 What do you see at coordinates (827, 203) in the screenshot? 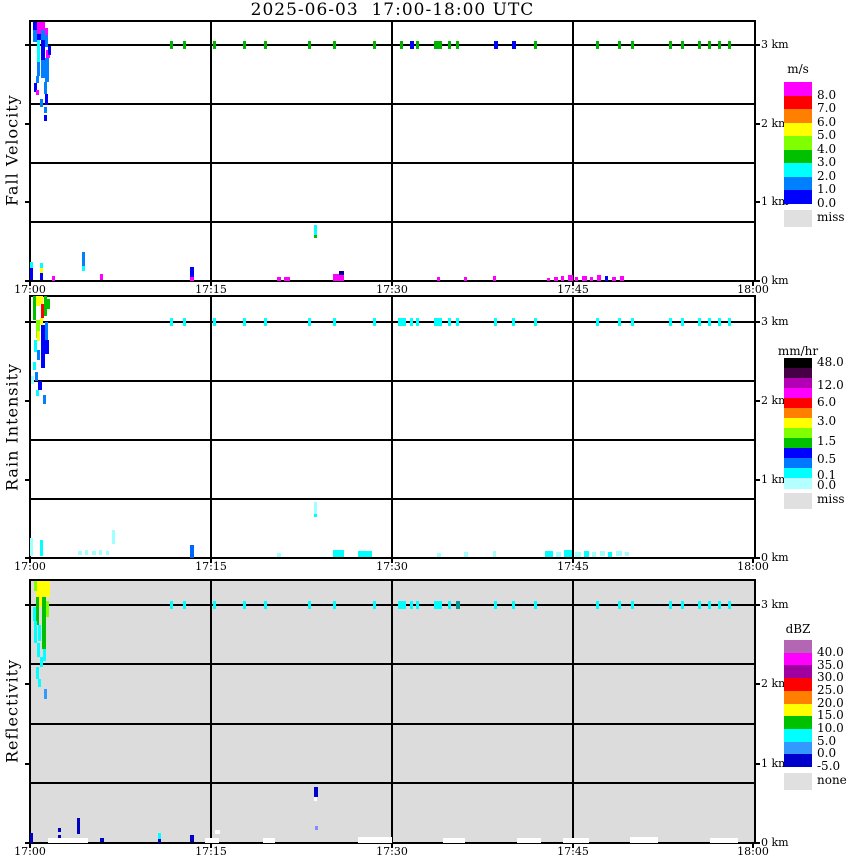
I see `colorbar-tick-label: 0.0` at bounding box center [827, 203].